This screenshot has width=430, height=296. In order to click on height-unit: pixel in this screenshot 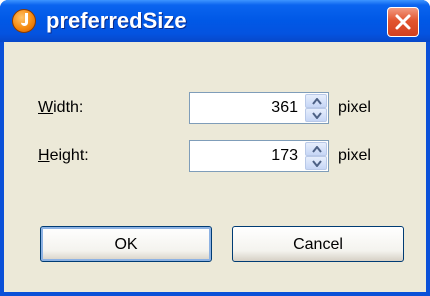, I will do `click(354, 155)`.